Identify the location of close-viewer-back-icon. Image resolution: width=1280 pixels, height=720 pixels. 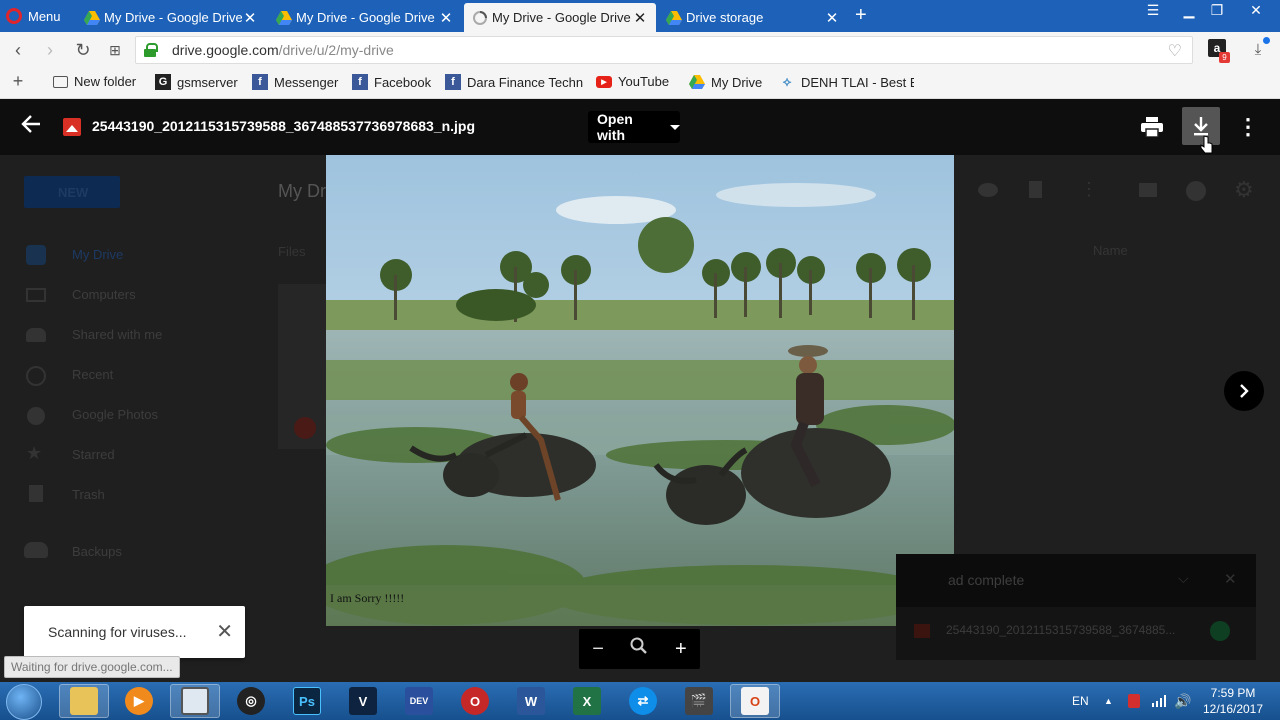
(31, 127).